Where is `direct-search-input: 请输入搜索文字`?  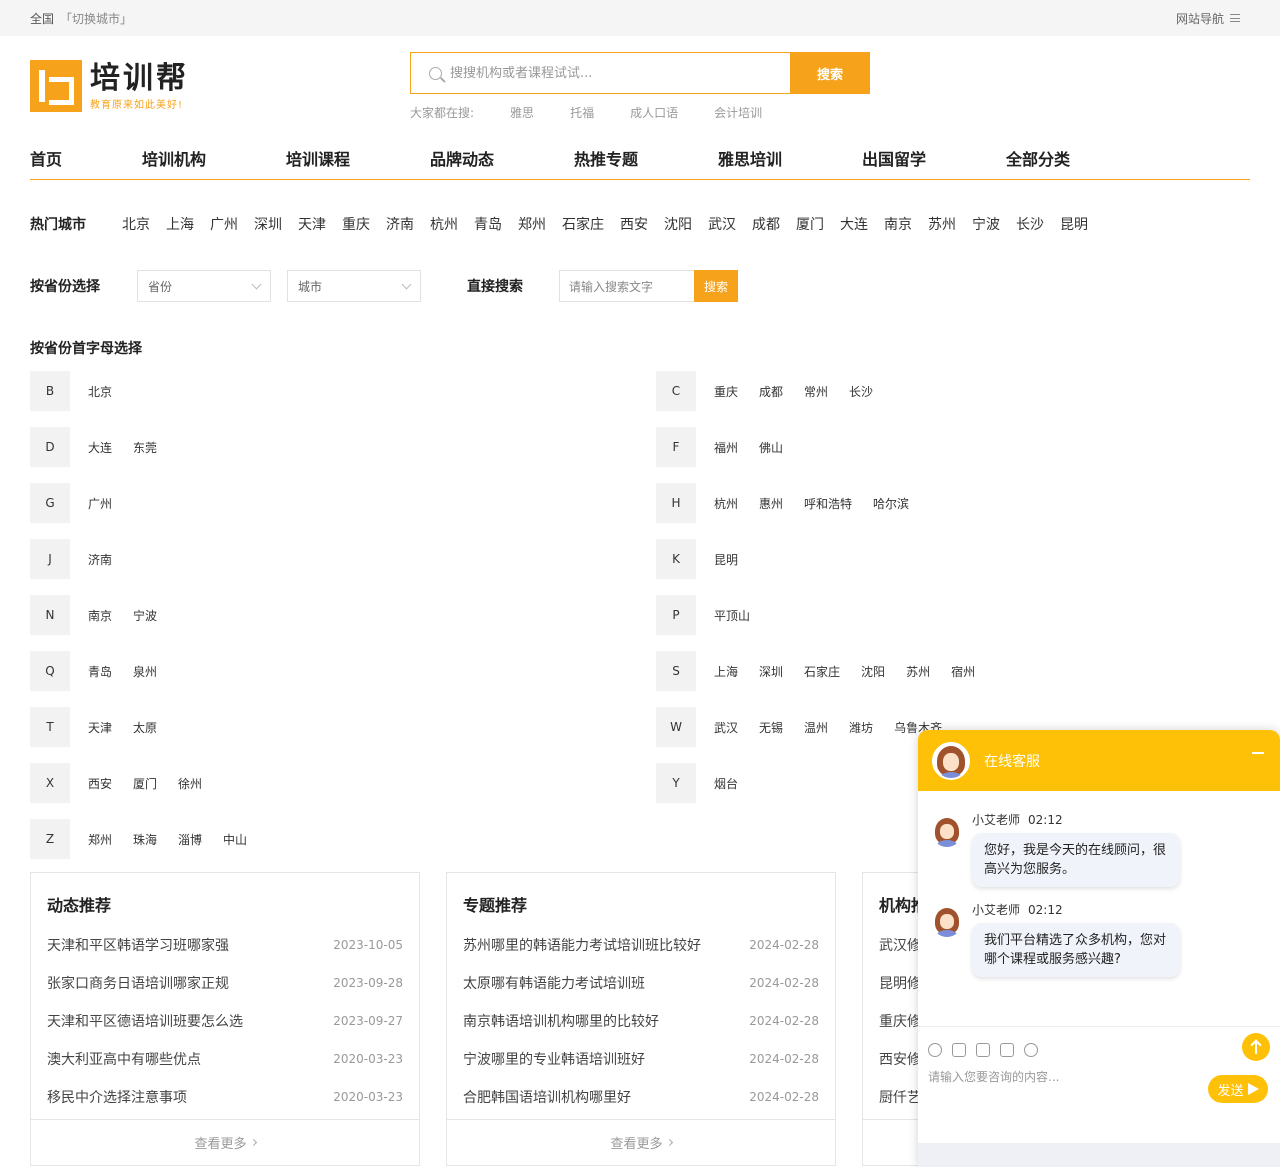
direct-search-input: 请输入搜索文字 is located at coordinates (626, 286).